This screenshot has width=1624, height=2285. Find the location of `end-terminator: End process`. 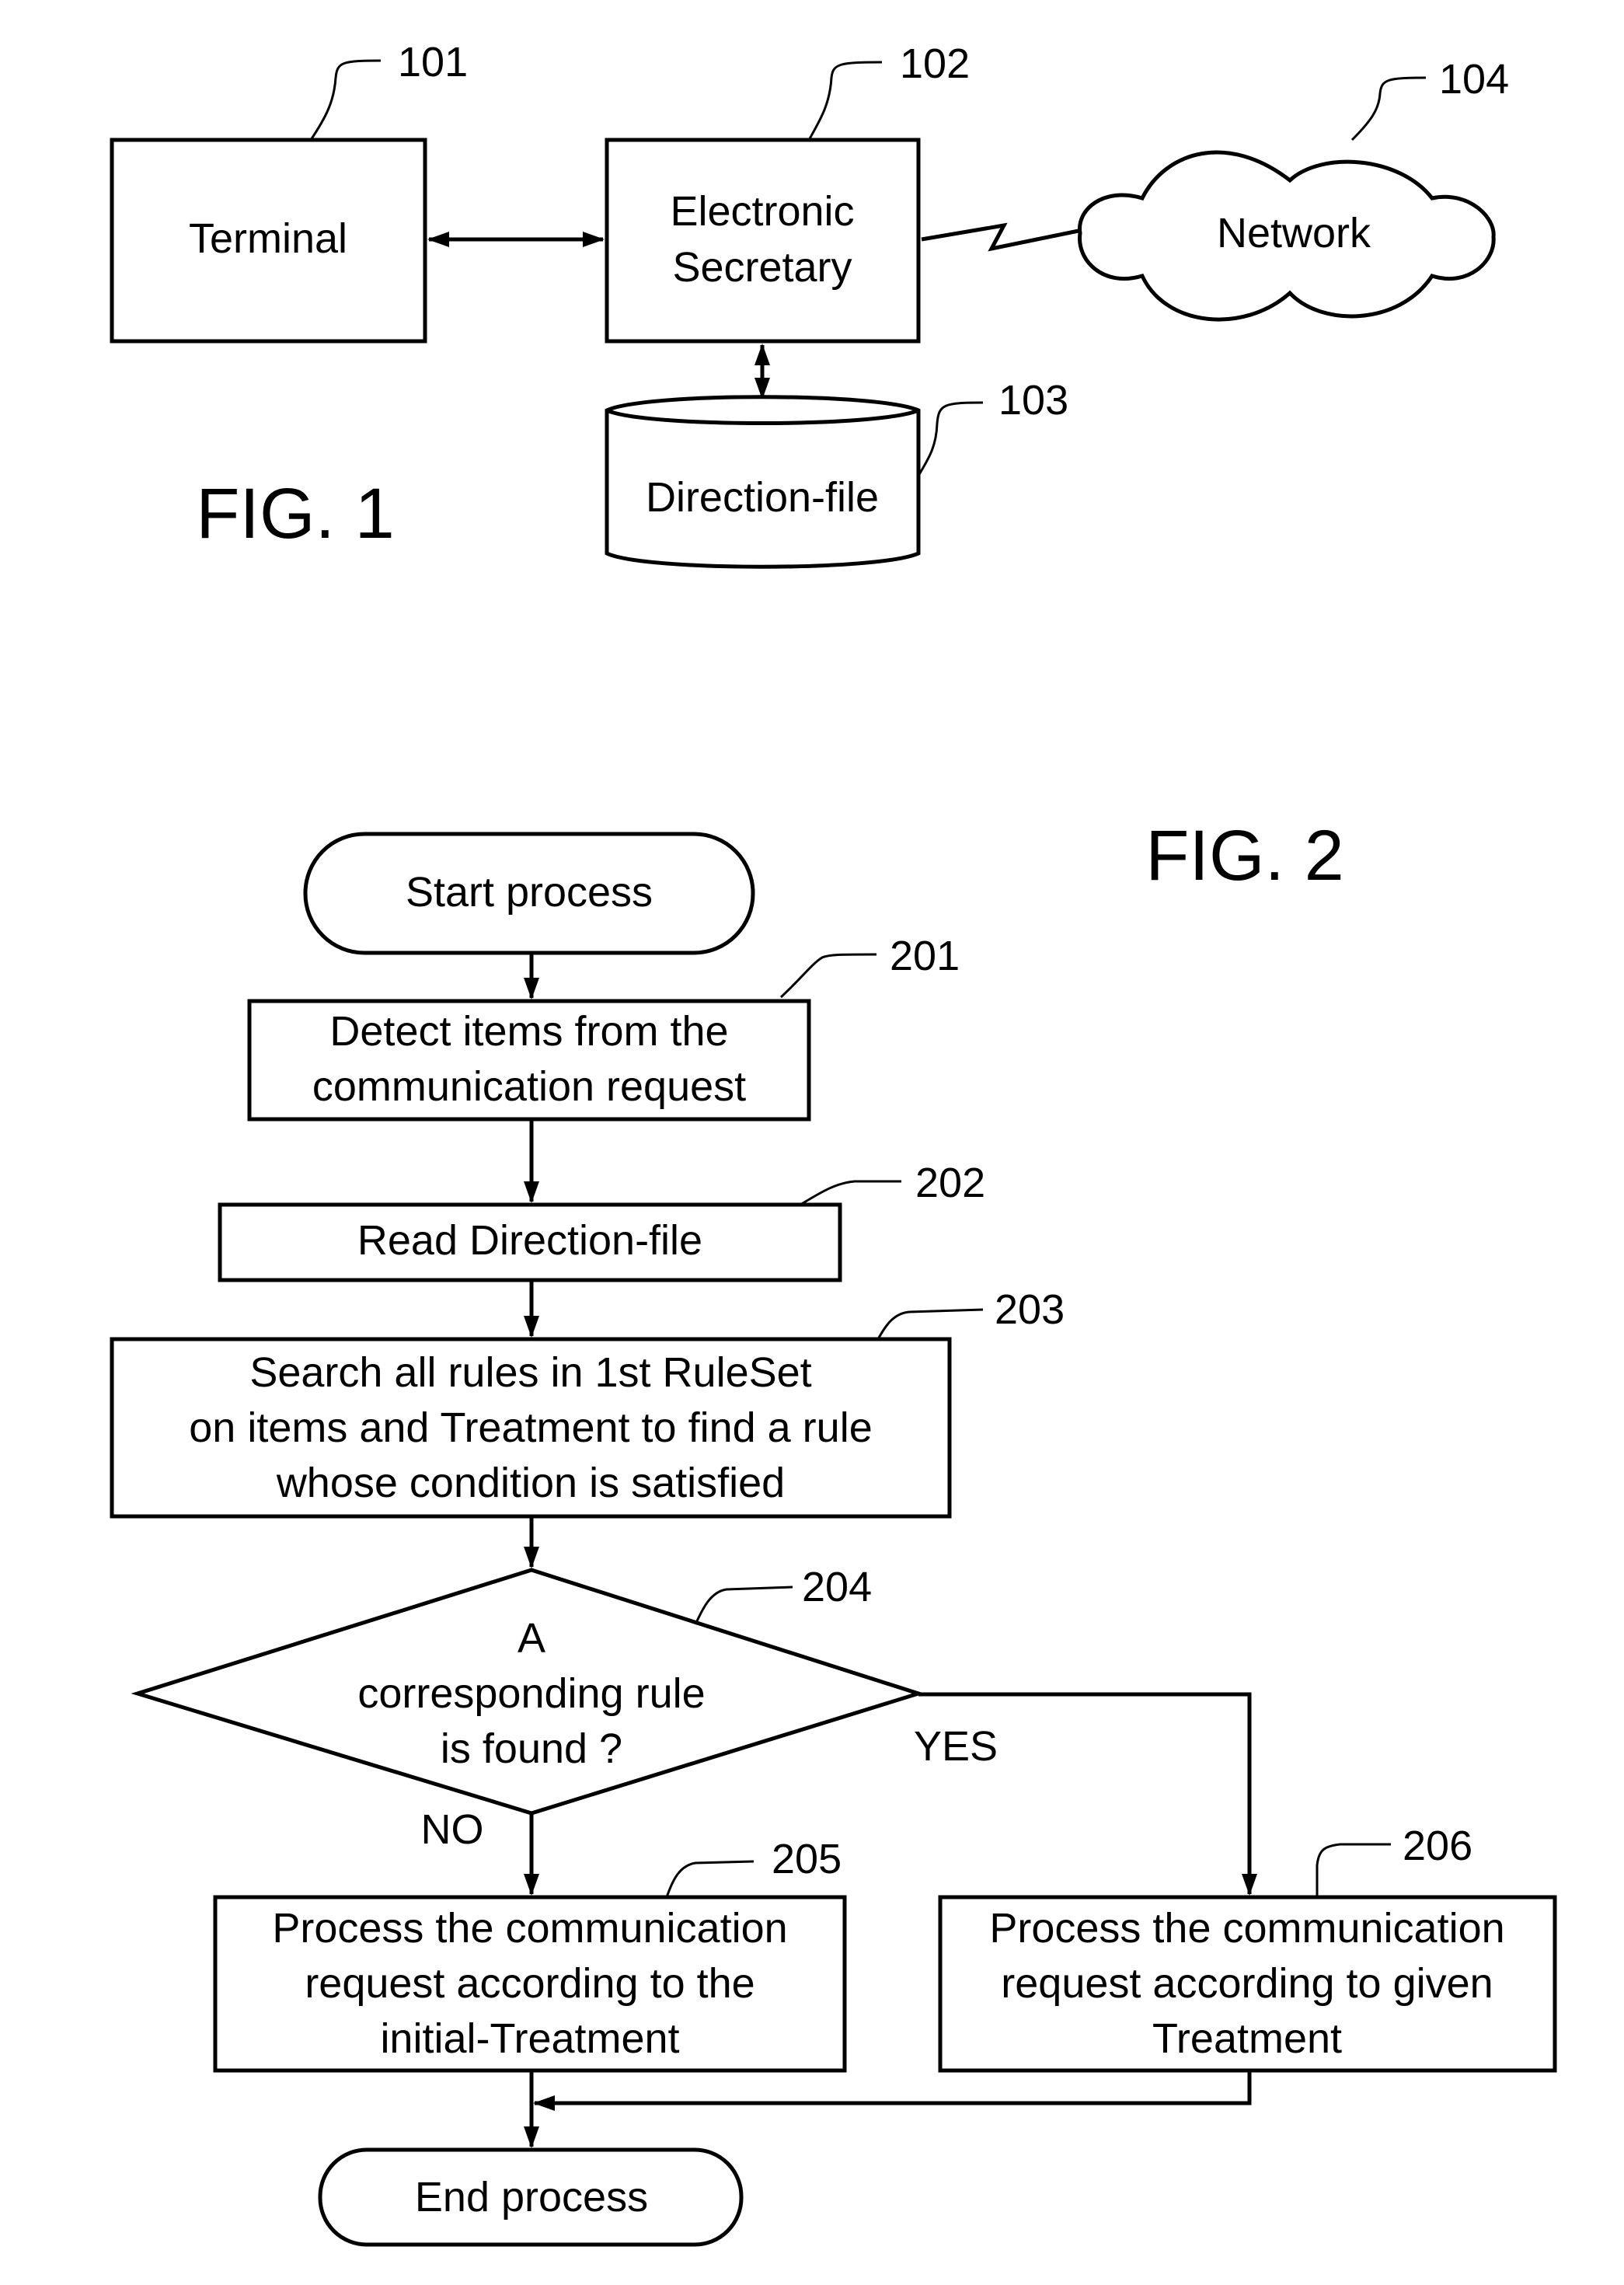

end-terminator: End process is located at coordinates (531, 2197).